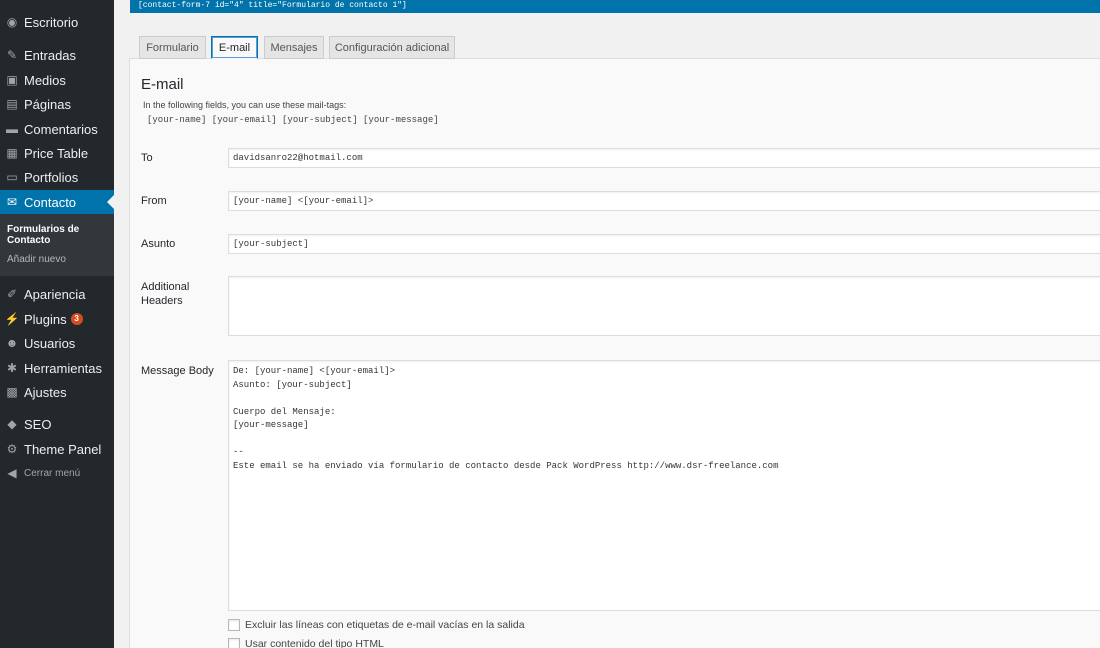 This screenshot has height=648, width=1100. I want to click on additional-headers-field, so click(664, 306).